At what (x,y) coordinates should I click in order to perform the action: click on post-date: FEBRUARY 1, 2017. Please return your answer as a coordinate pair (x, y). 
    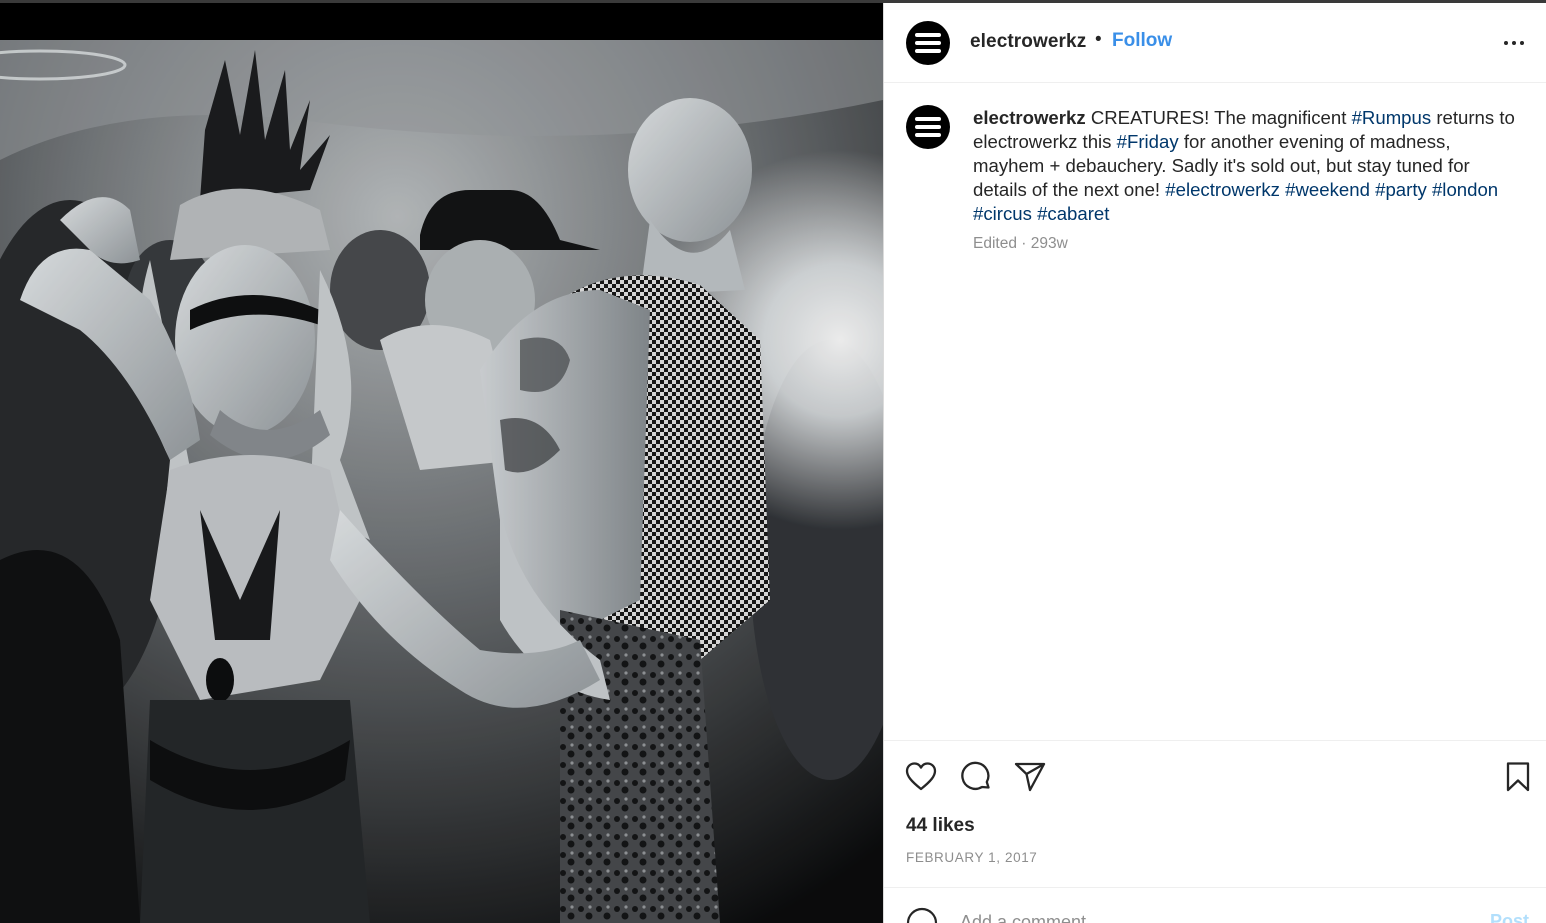
    Looking at the image, I should click on (972, 857).